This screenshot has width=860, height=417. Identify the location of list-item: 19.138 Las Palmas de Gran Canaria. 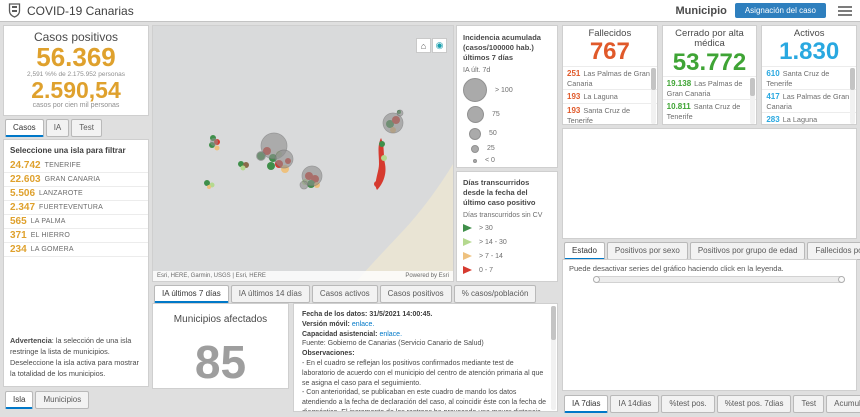
(709, 87).